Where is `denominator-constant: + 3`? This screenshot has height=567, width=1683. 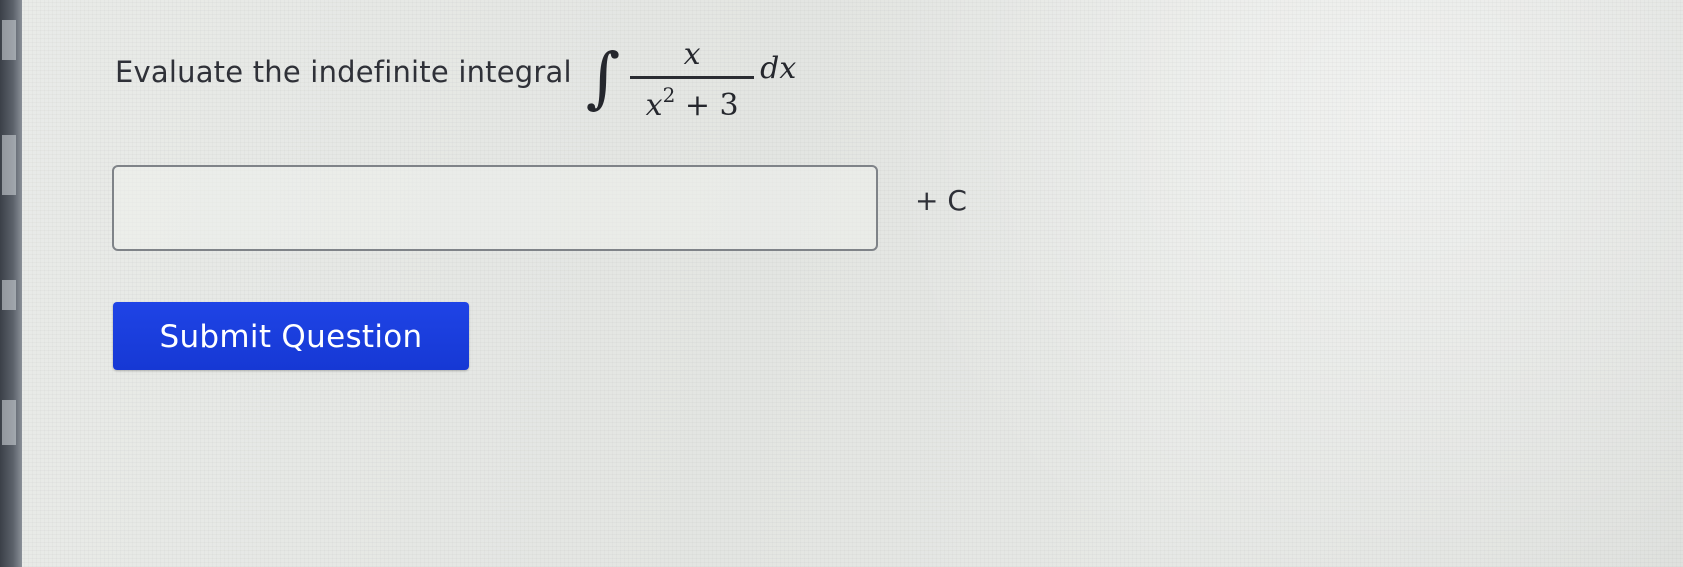
denominator-constant: + 3 is located at coordinates (707, 105).